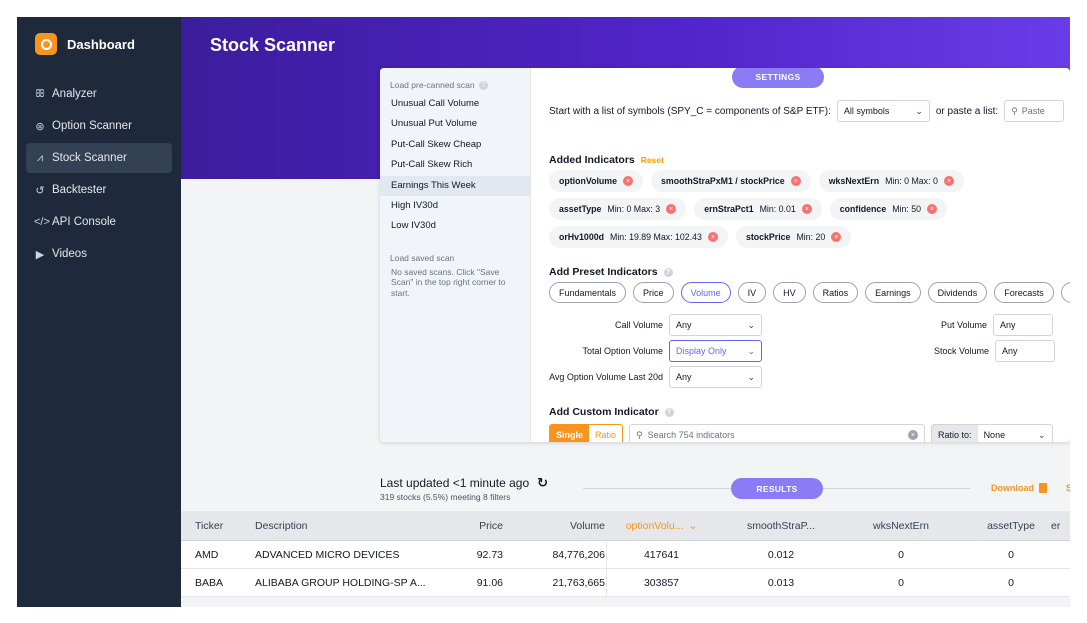  What do you see at coordinates (99, 94) in the screenshot?
I see `sidebar-item-analyzer: ꕥ Analyzer` at bounding box center [99, 94].